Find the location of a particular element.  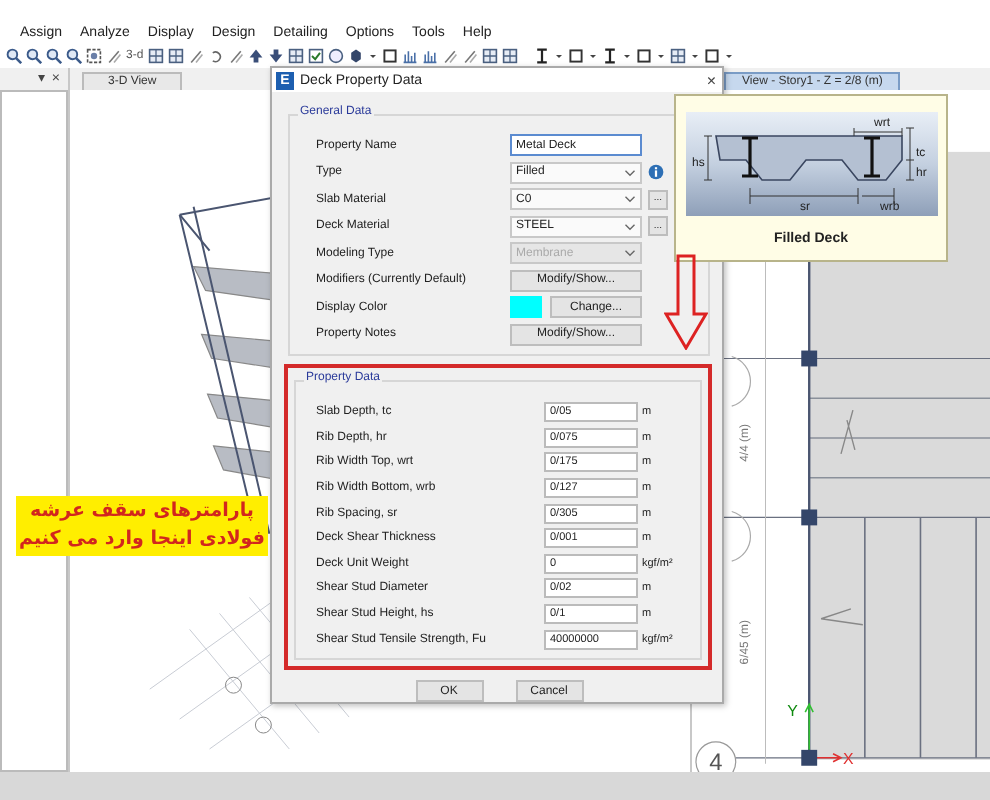

close-button: × is located at coordinates (711, 80).